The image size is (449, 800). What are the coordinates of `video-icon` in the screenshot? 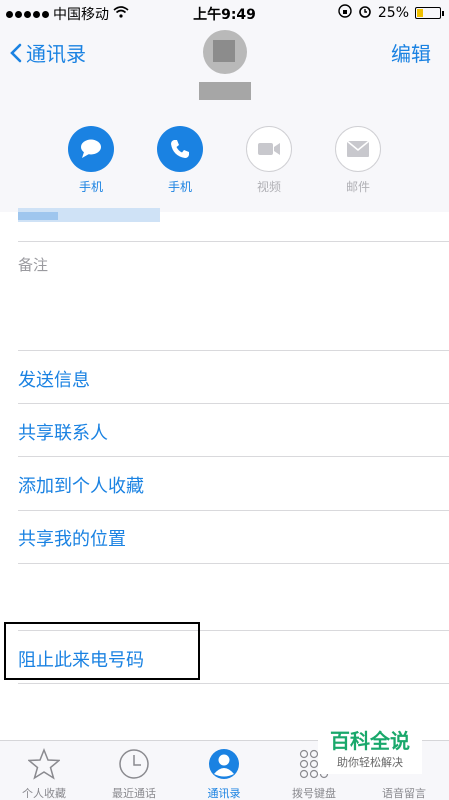 It's located at (269, 149).